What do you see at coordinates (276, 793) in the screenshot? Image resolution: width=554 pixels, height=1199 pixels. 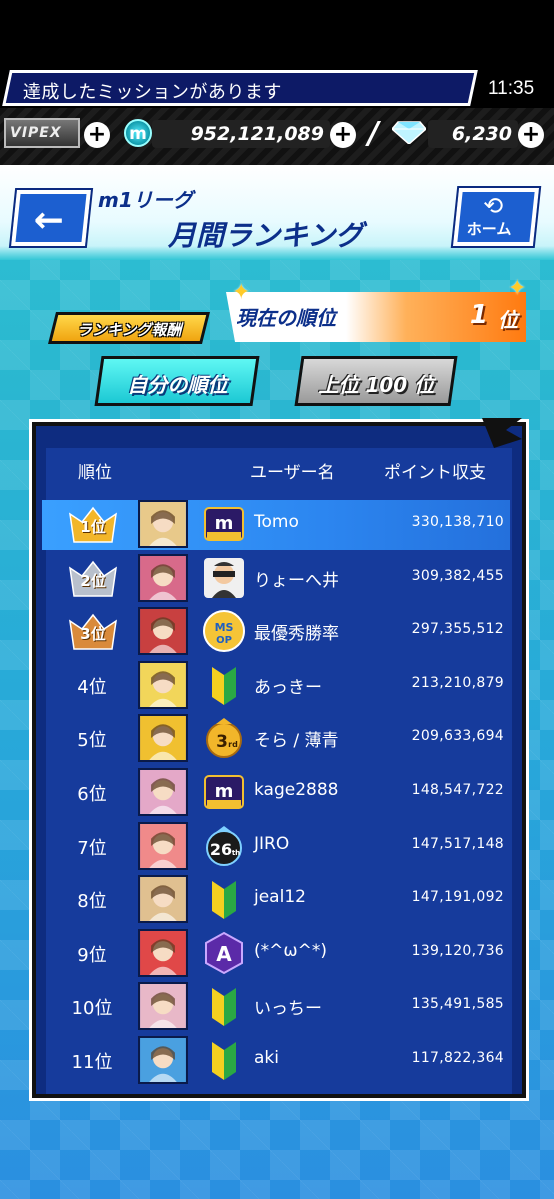 I see `table-row: 6位 m kage2888 148,547,722` at bounding box center [276, 793].